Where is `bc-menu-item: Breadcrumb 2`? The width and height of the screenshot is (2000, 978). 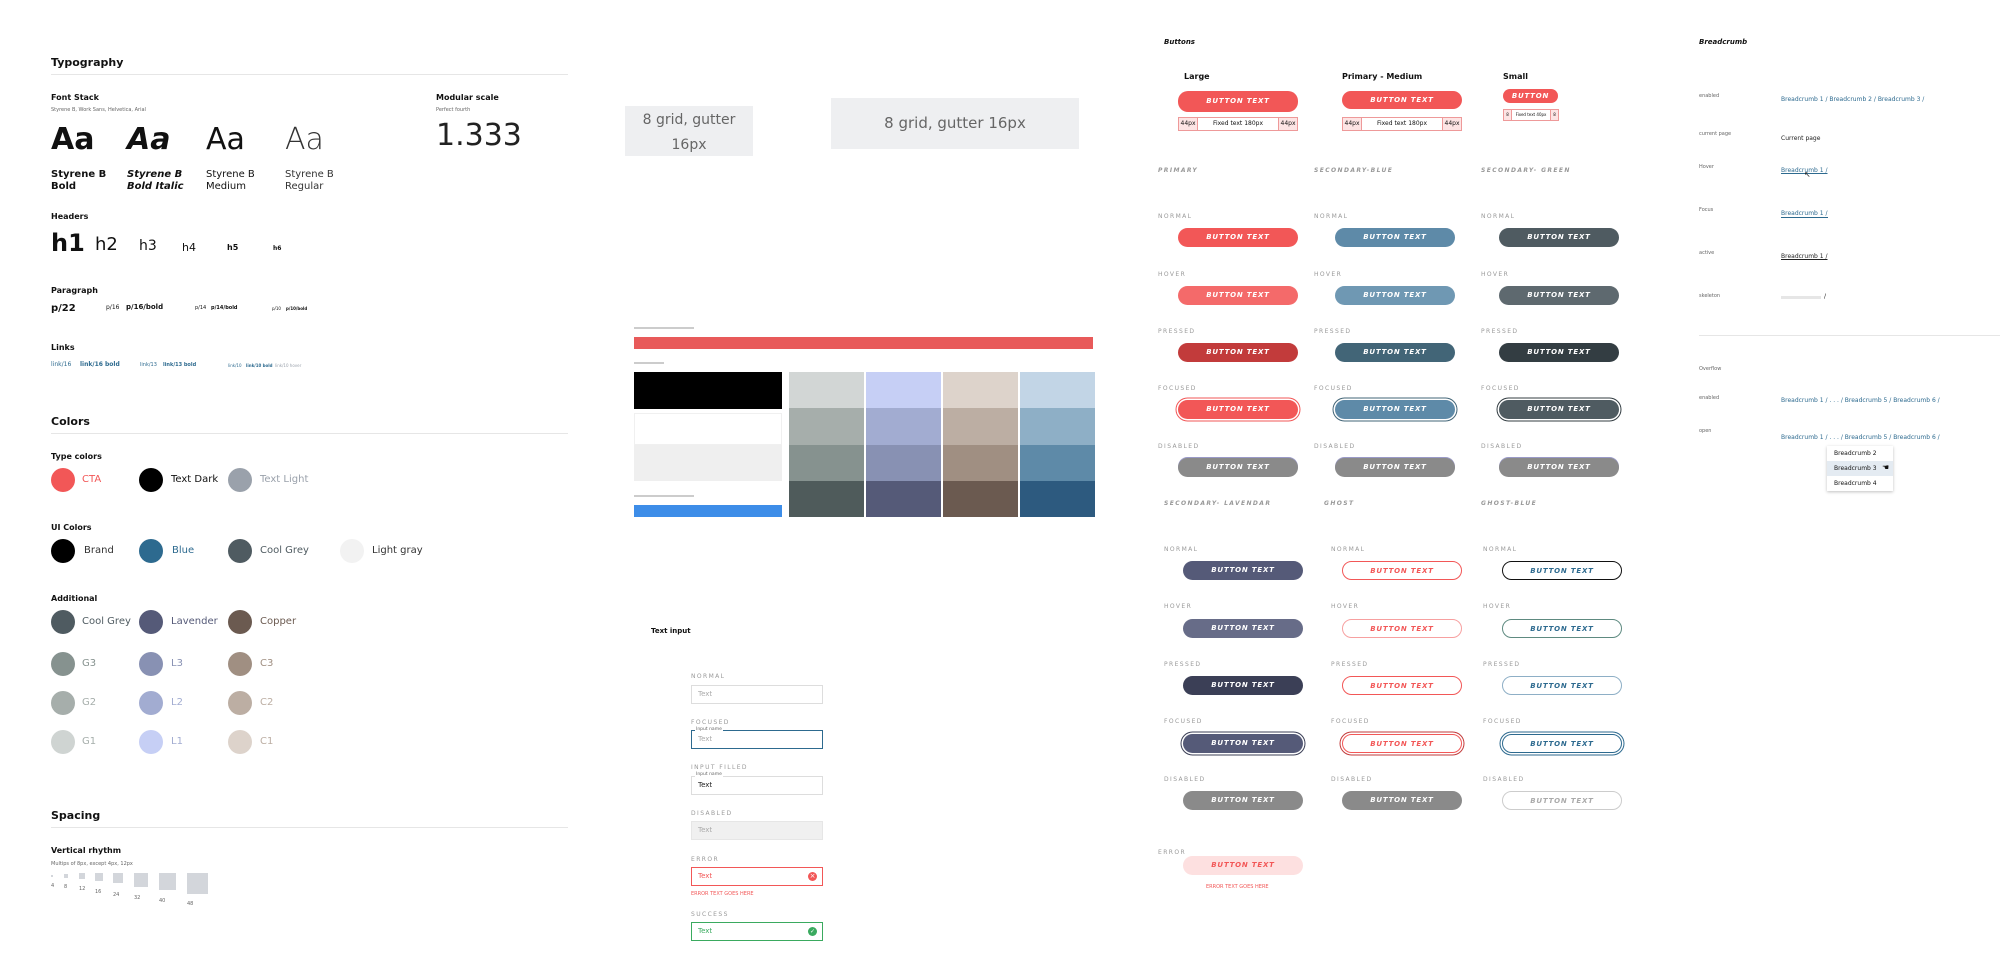
bc-menu-item: Breadcrumb 2 is located at coordinates (1860, 453).